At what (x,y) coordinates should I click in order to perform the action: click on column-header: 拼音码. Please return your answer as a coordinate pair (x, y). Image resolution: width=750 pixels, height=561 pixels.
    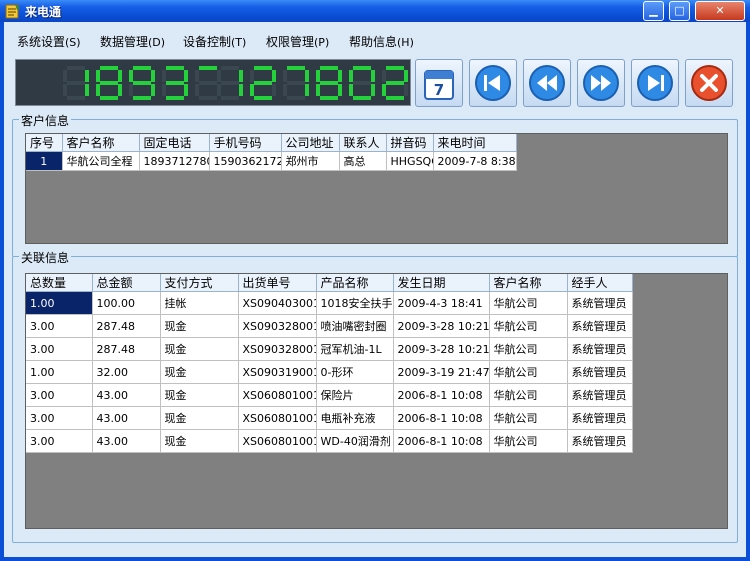
    Looking at the image, I should click on (410, 143).